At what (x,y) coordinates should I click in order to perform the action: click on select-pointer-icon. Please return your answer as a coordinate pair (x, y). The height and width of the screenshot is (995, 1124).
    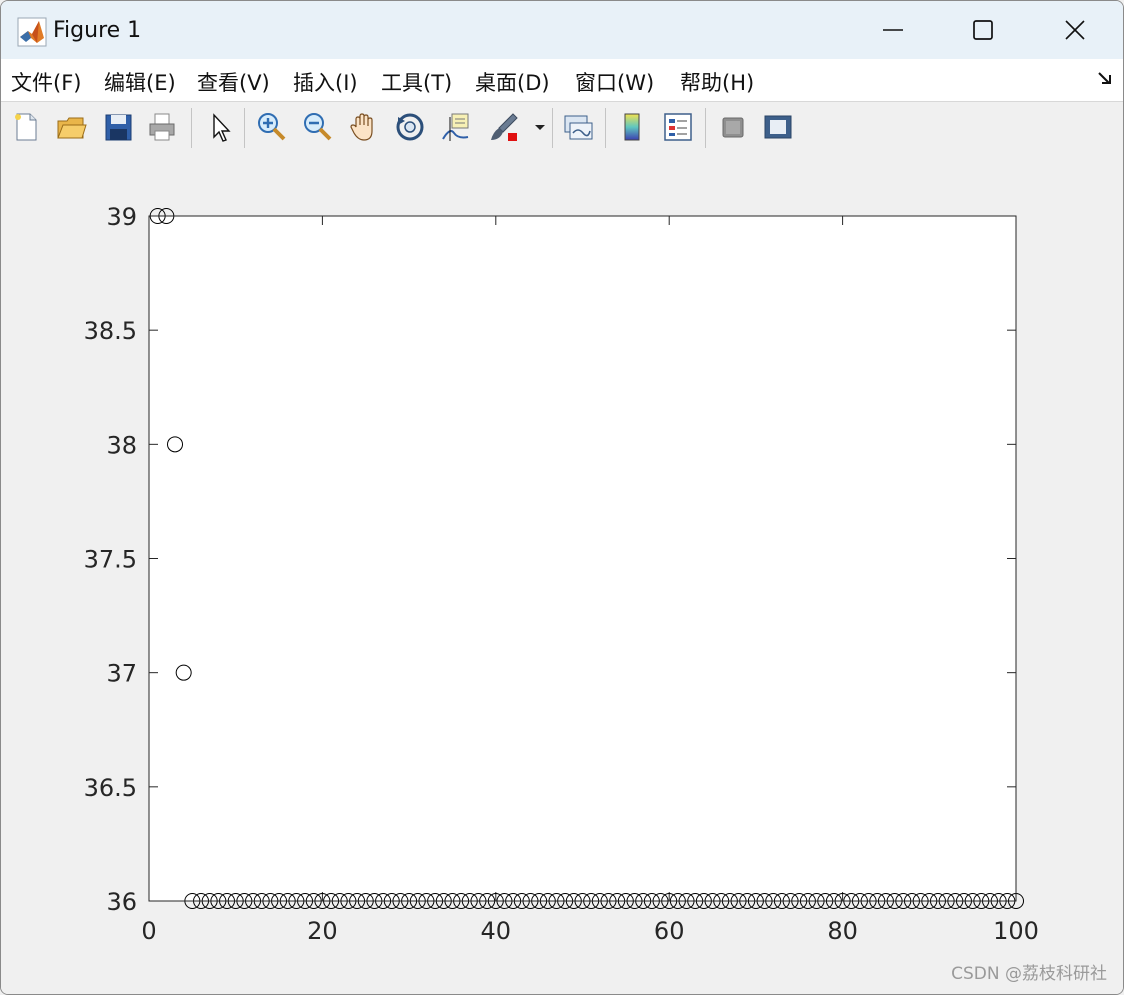
    Looking at the image, I should click on (220, 127).